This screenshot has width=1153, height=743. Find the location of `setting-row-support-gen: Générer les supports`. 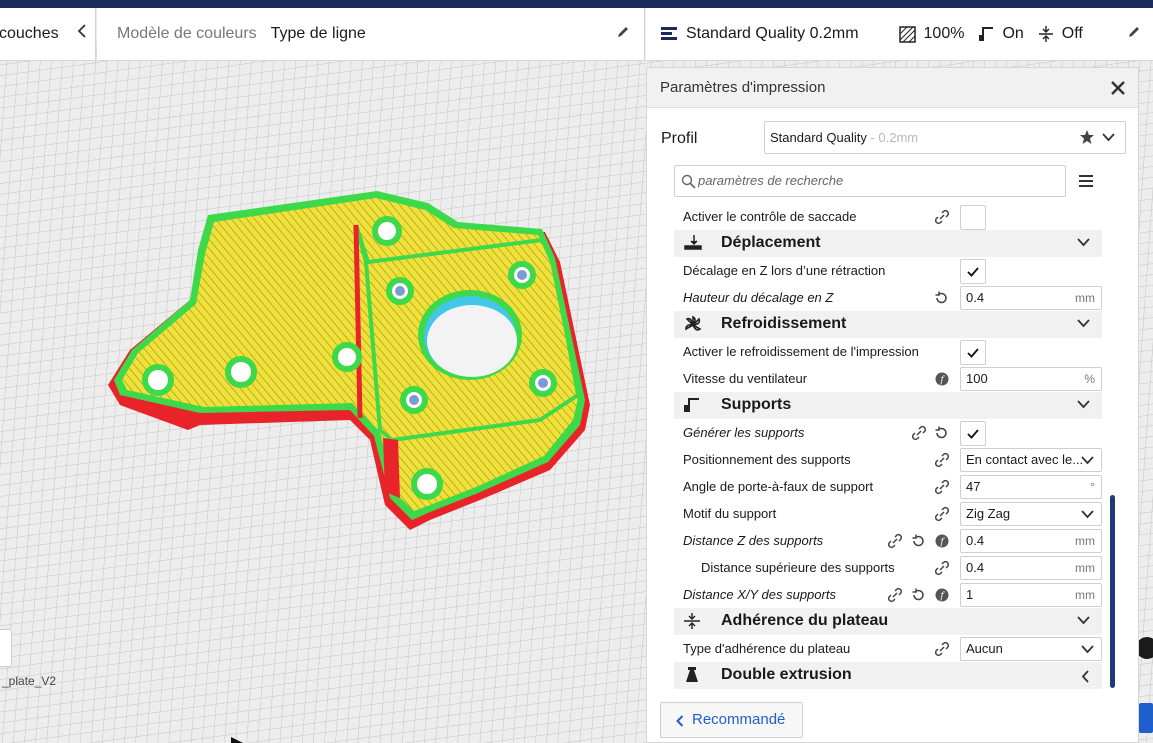

setting-row-support-gen: Générer les supports is located at coordinates (888, 432).